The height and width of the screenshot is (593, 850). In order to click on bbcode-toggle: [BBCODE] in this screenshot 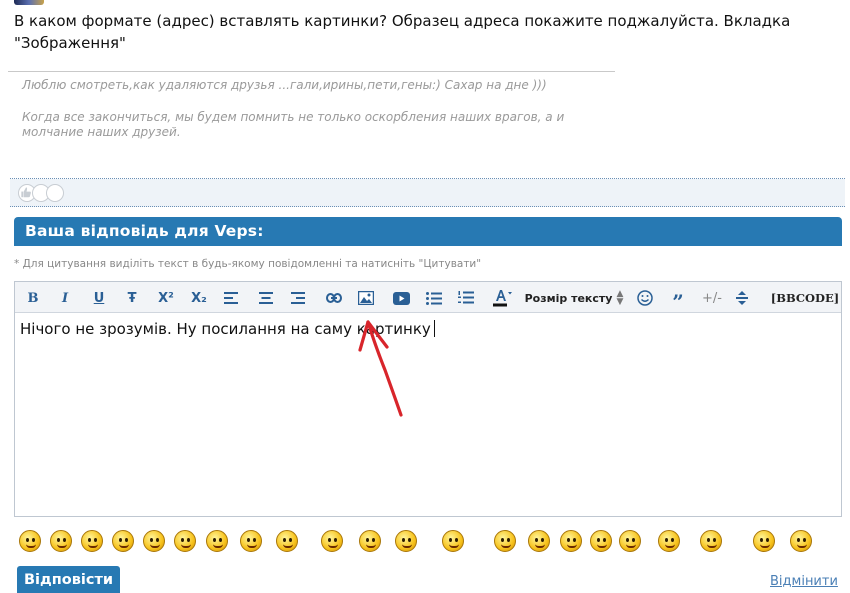, I will do `click(805, 298)`.